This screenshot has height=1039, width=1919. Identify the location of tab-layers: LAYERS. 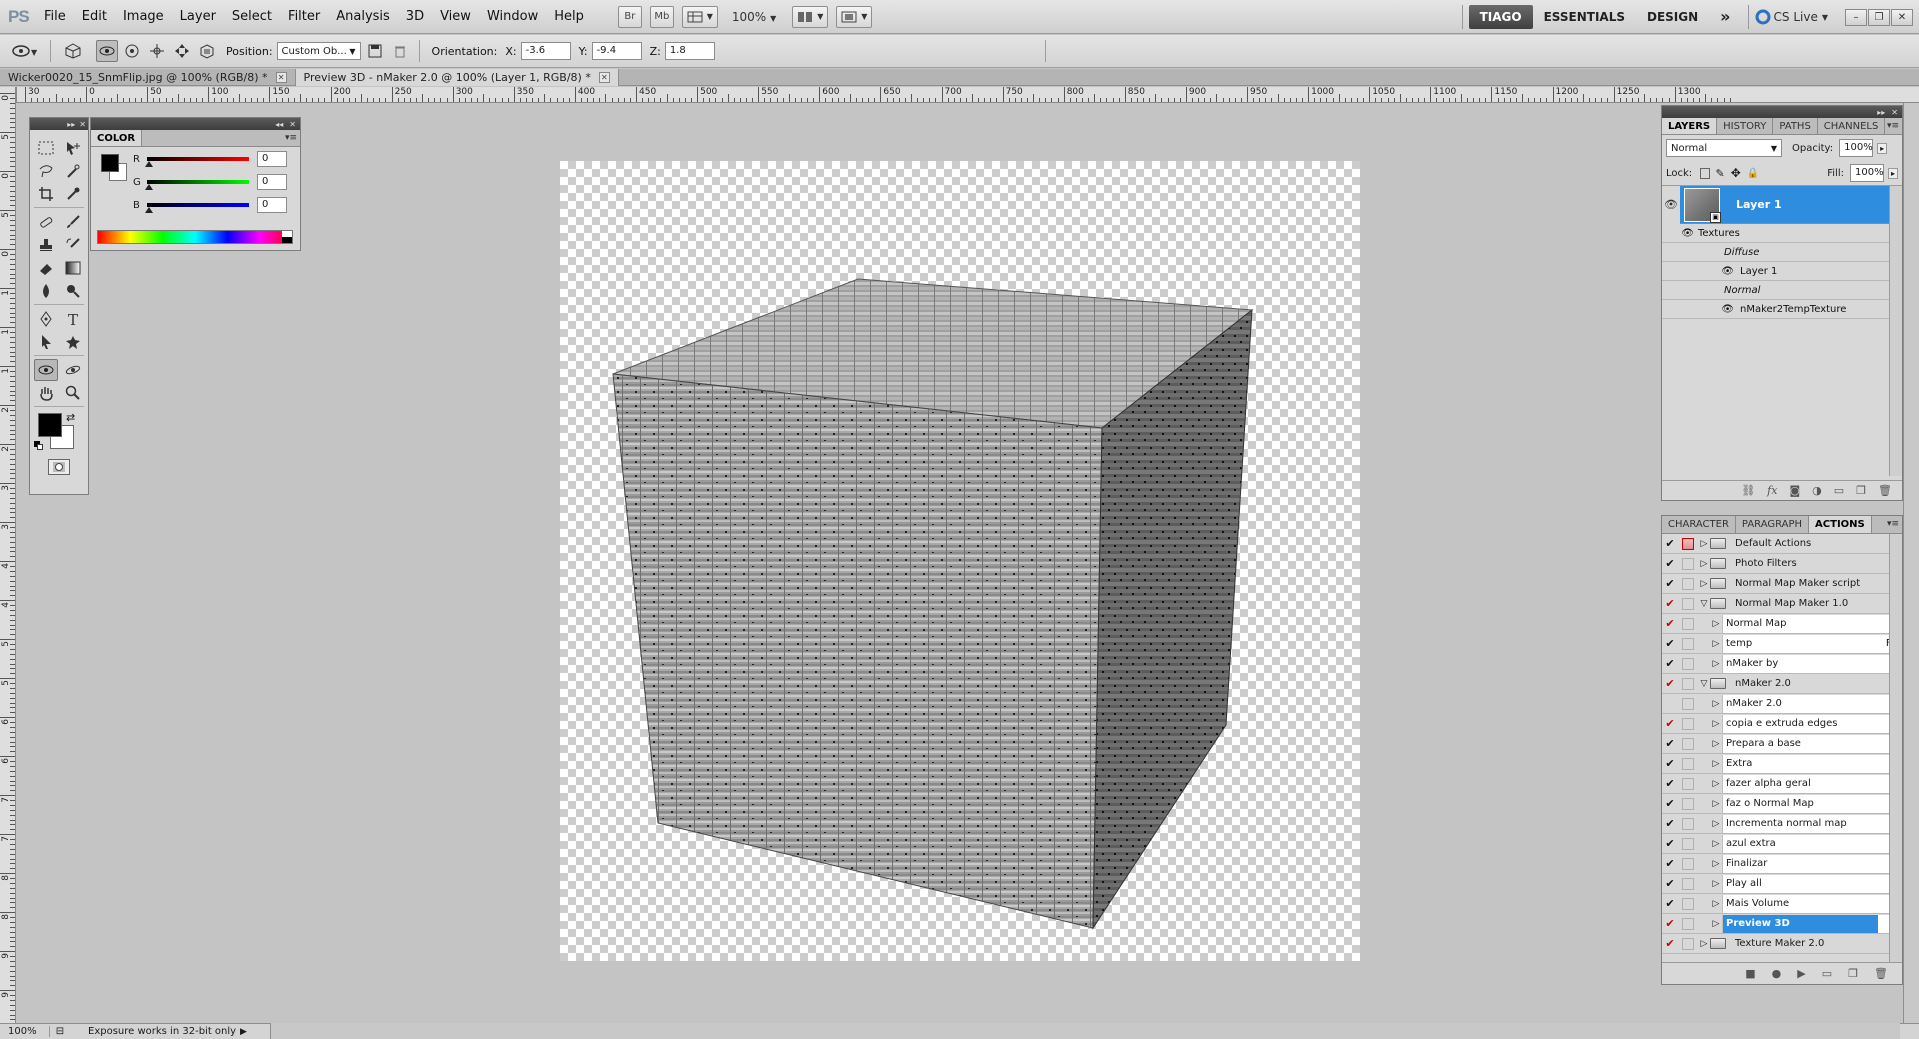
(1690, 126).